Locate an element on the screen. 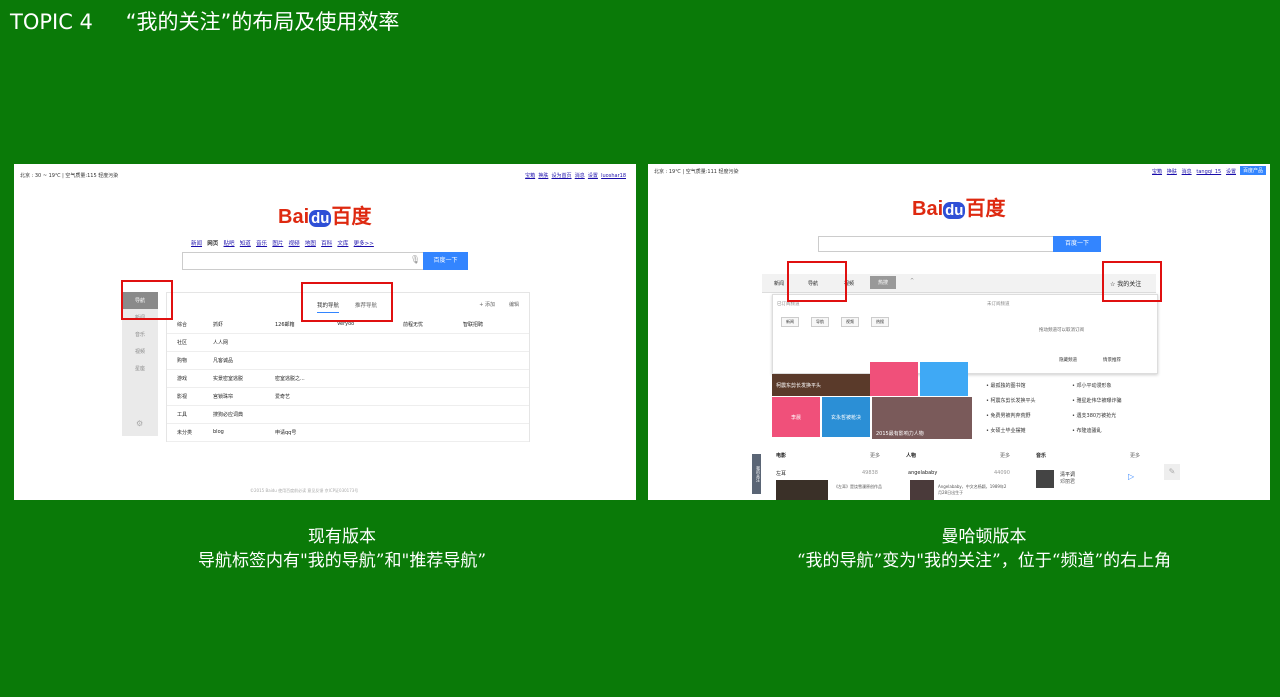  movie-count: 49838 is located at coordinates (870, 473).